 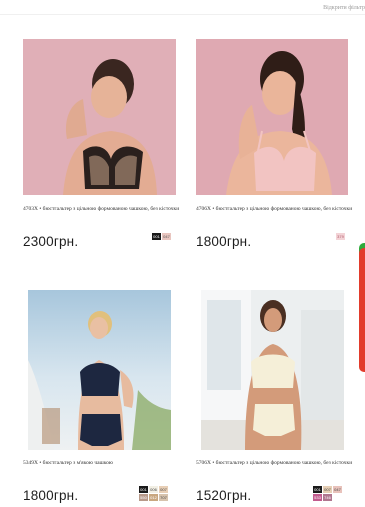 I want to click on color-swatches: 379, so click(x=340, y=236).